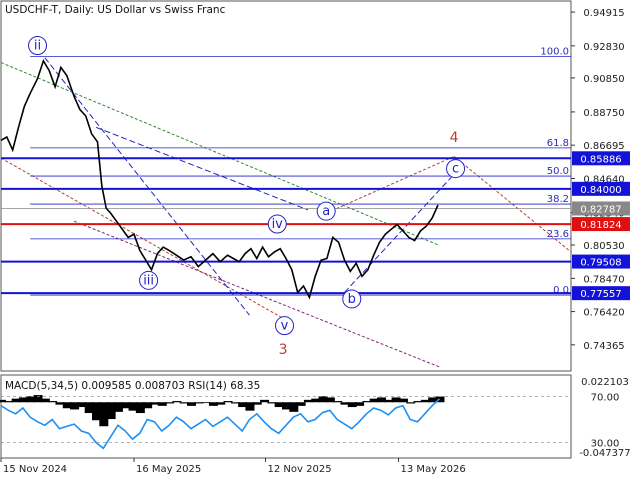  Describe the element at coordinates (603, 79) in the screenshot. I see `price-axis-label: 0.90850` at that location.